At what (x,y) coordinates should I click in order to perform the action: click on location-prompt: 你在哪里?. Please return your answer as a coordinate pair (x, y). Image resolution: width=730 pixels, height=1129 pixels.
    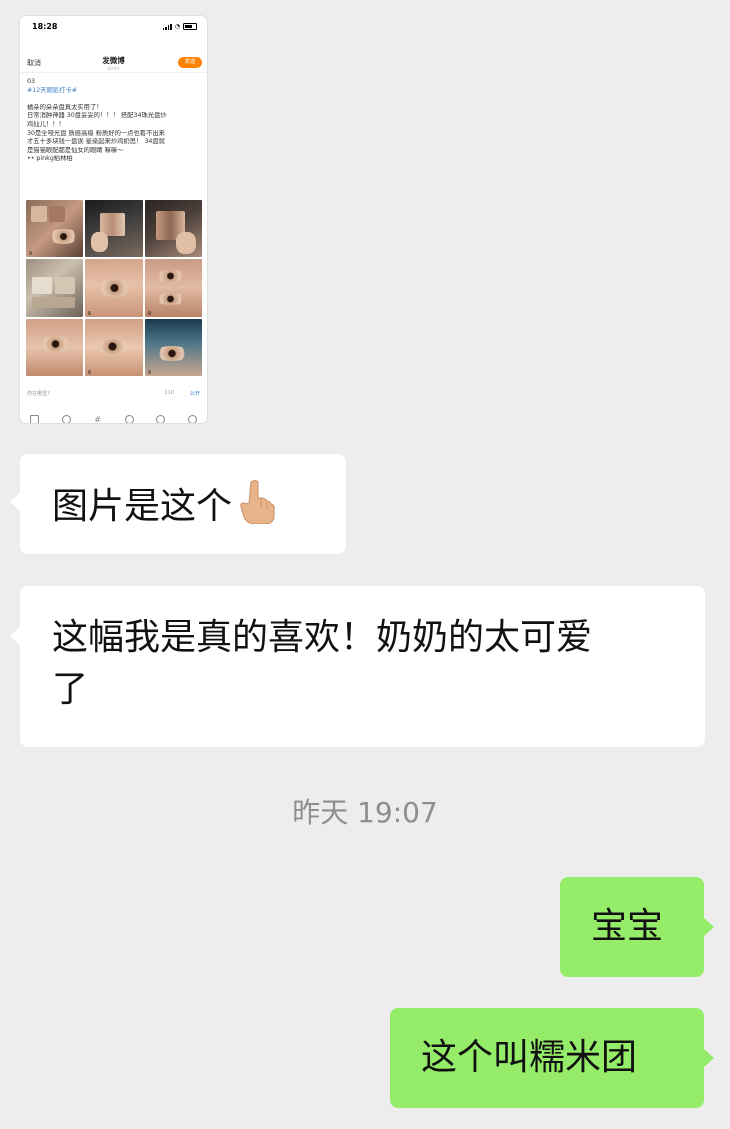
    Looking at the image, I should click on (38, 394).